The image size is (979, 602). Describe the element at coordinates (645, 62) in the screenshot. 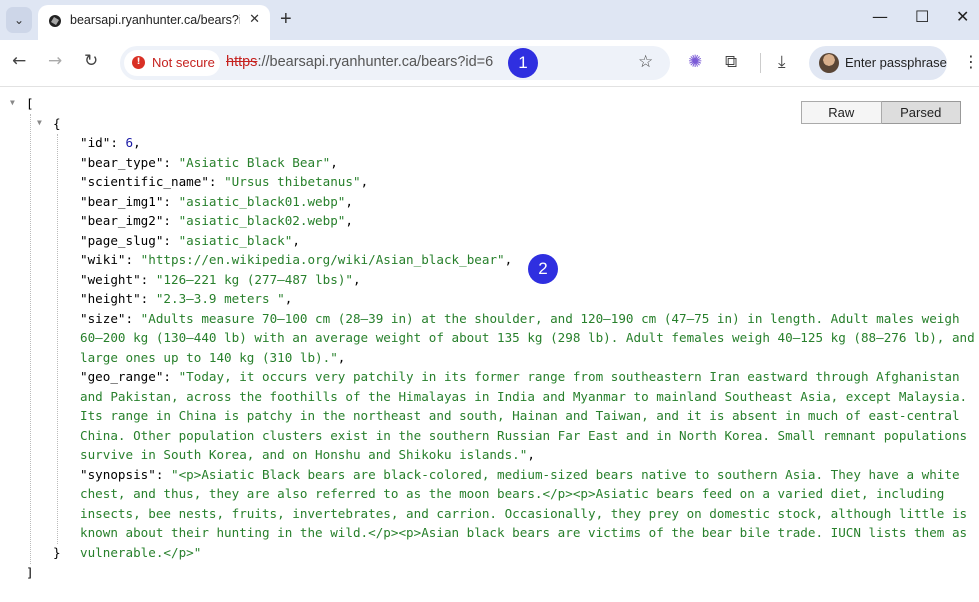

I see `bookmark-star-icon: ☆` at that location.